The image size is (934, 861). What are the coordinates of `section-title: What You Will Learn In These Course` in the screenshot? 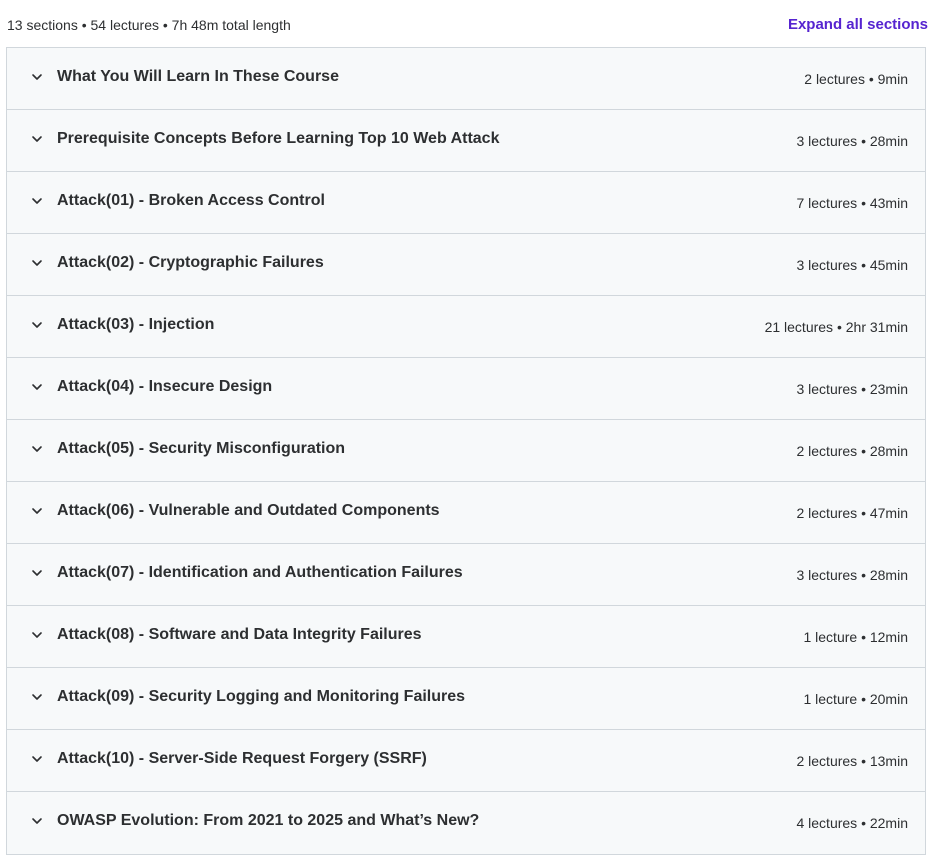 It's located at (198, 76).